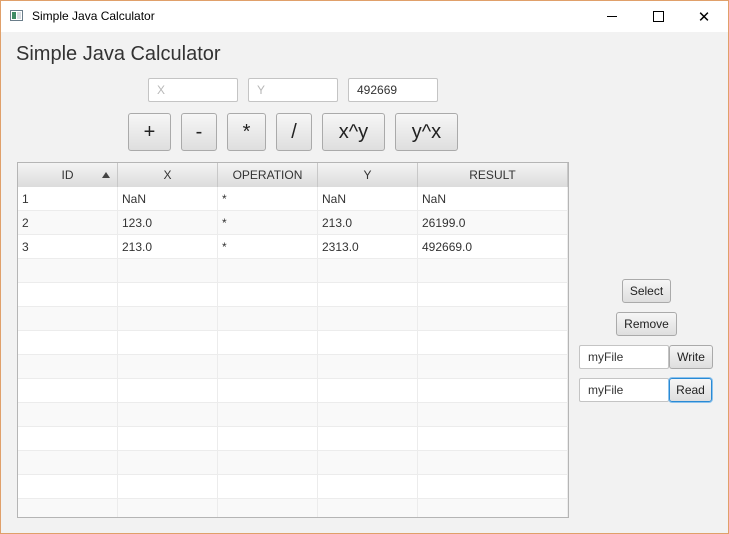  What do you see at coordinates (68, 175) in the screenshot?
I see `column-header-id: ID` at bounding box center [68, 175].